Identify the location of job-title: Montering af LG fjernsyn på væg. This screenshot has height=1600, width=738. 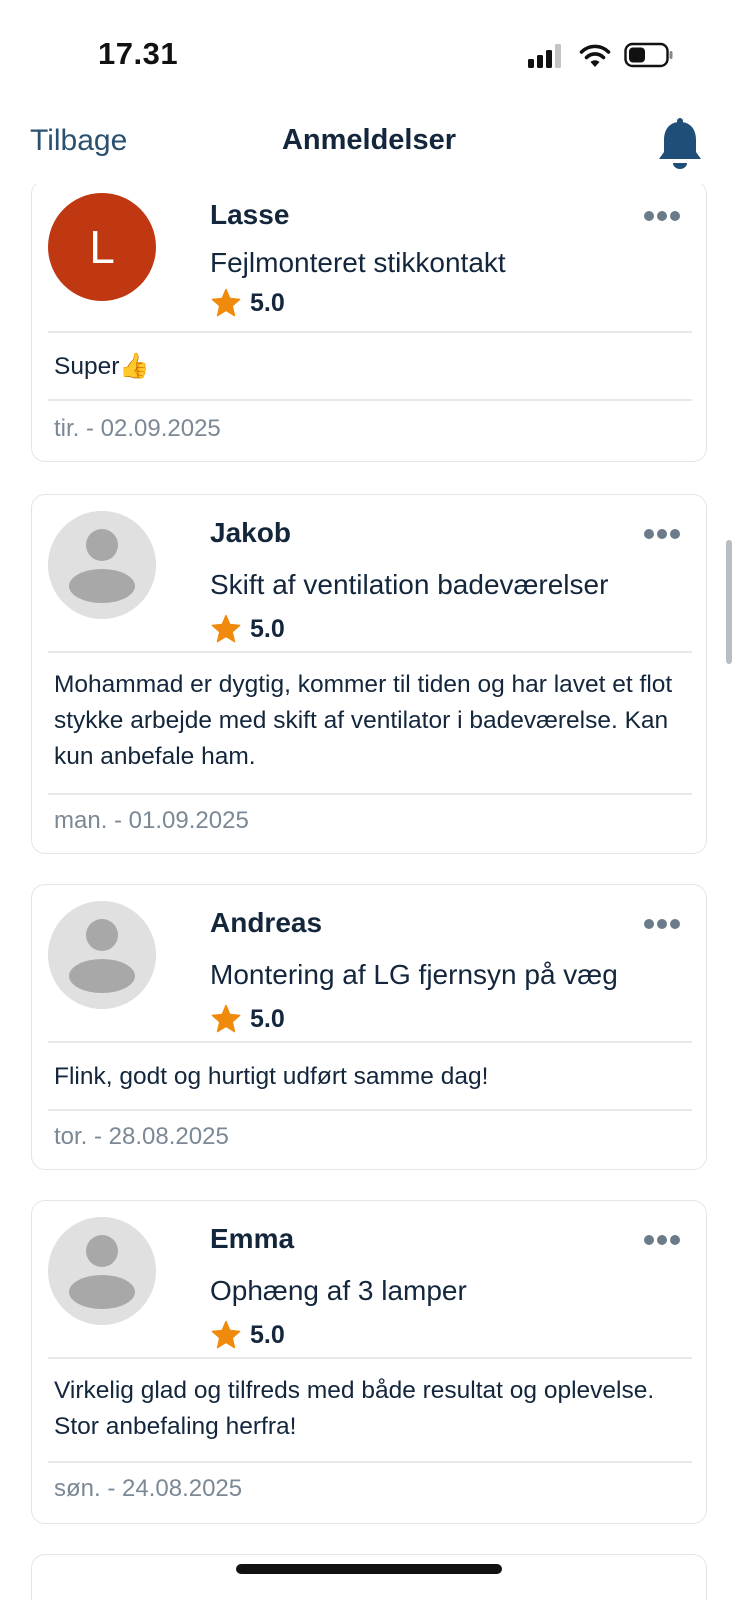
(414, 974).